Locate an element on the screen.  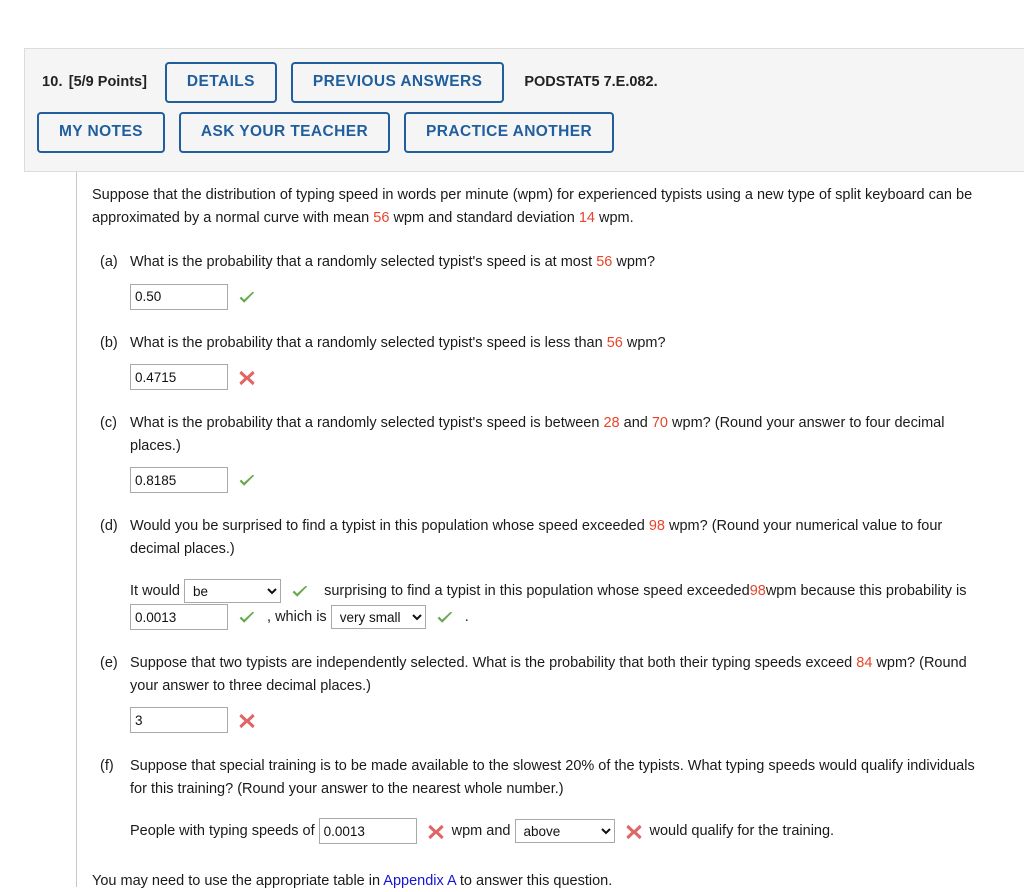
part-c-answer-row is located at coordinates (572, 480).